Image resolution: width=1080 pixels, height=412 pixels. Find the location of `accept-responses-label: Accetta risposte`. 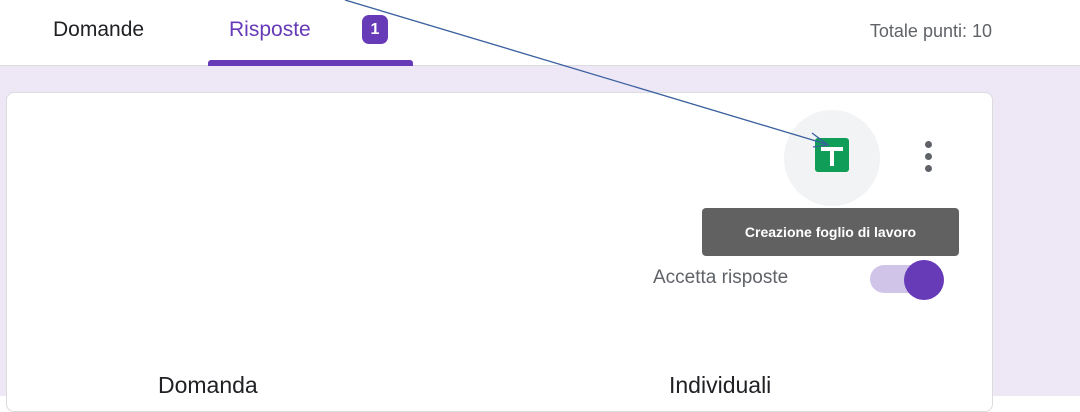

accept-responses-label: Accetta risposte is located at coordinates (721, 277).